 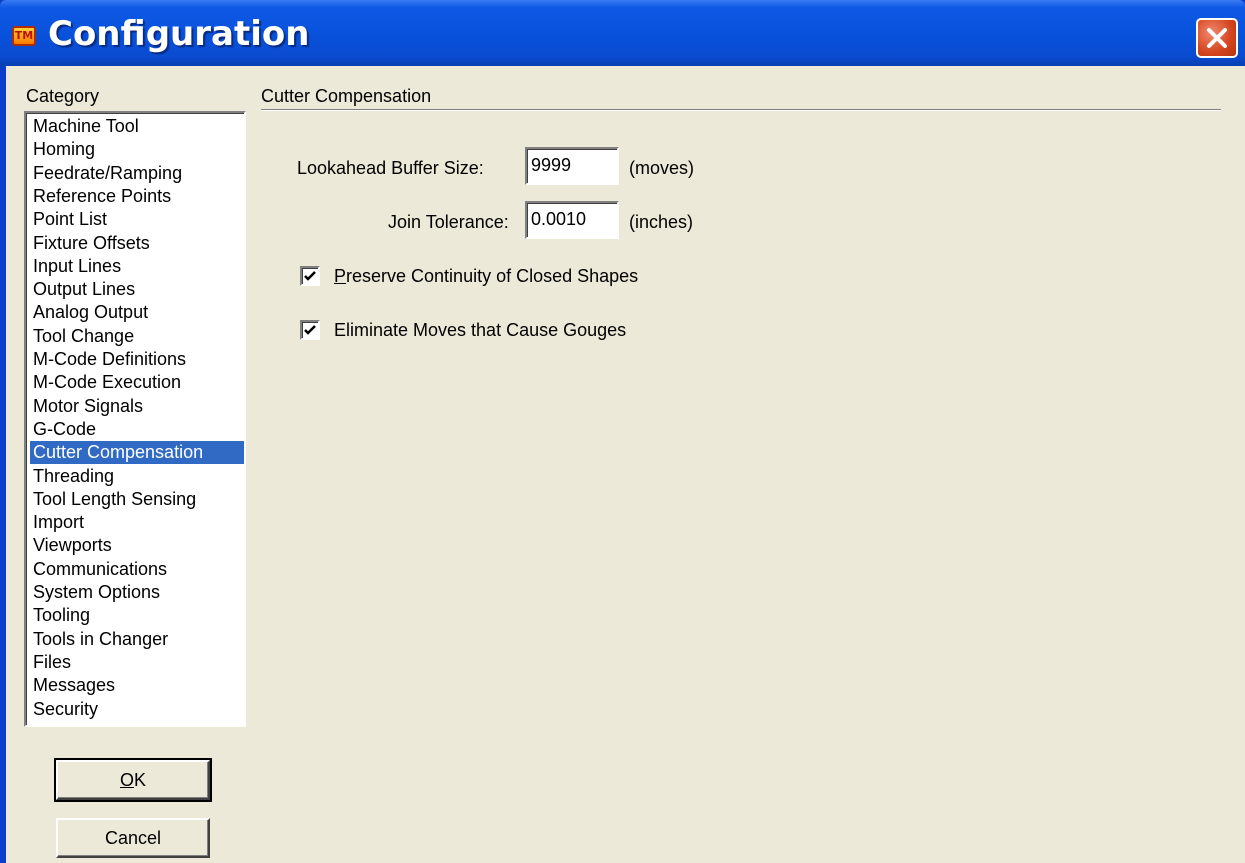 I want to click on category-item: Analog Output, so click(x=137, y=312).